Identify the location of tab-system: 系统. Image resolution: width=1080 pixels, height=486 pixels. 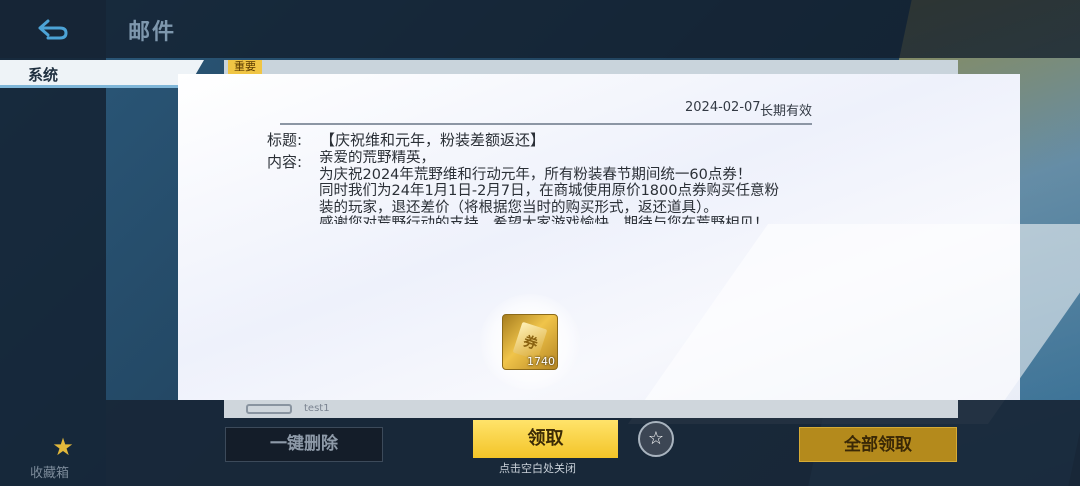
(102, 74).